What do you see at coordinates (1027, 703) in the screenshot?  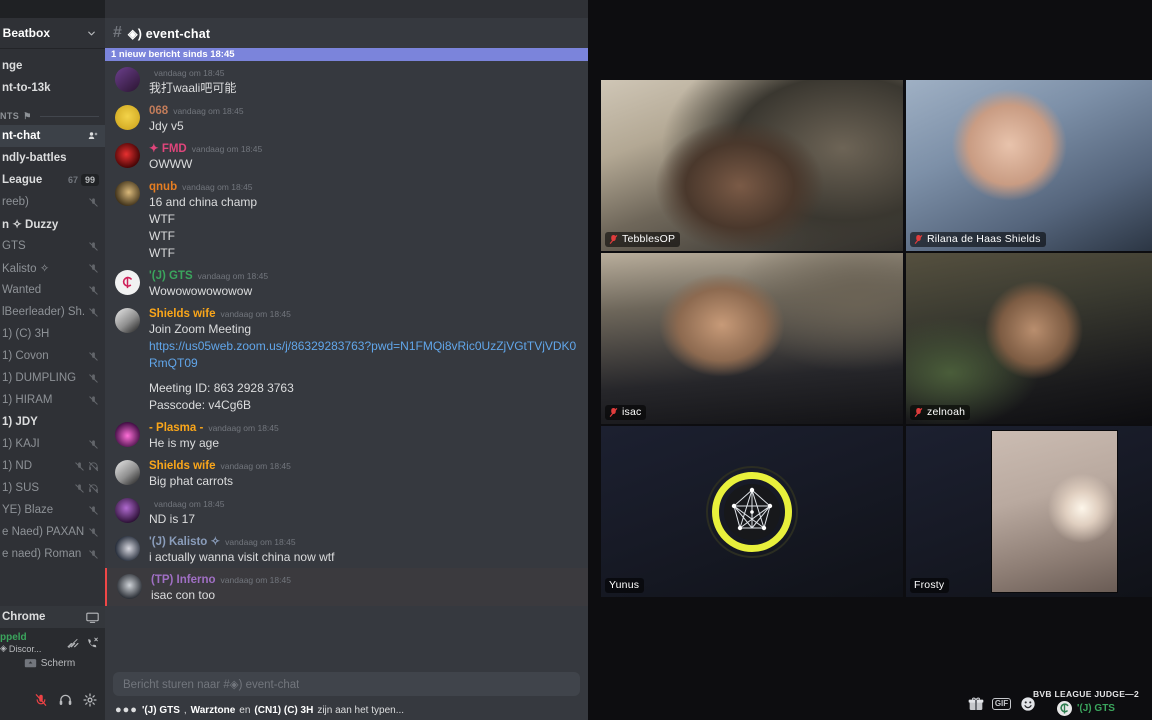 I see `emoji-icon` at bounding box center [1027, 703].